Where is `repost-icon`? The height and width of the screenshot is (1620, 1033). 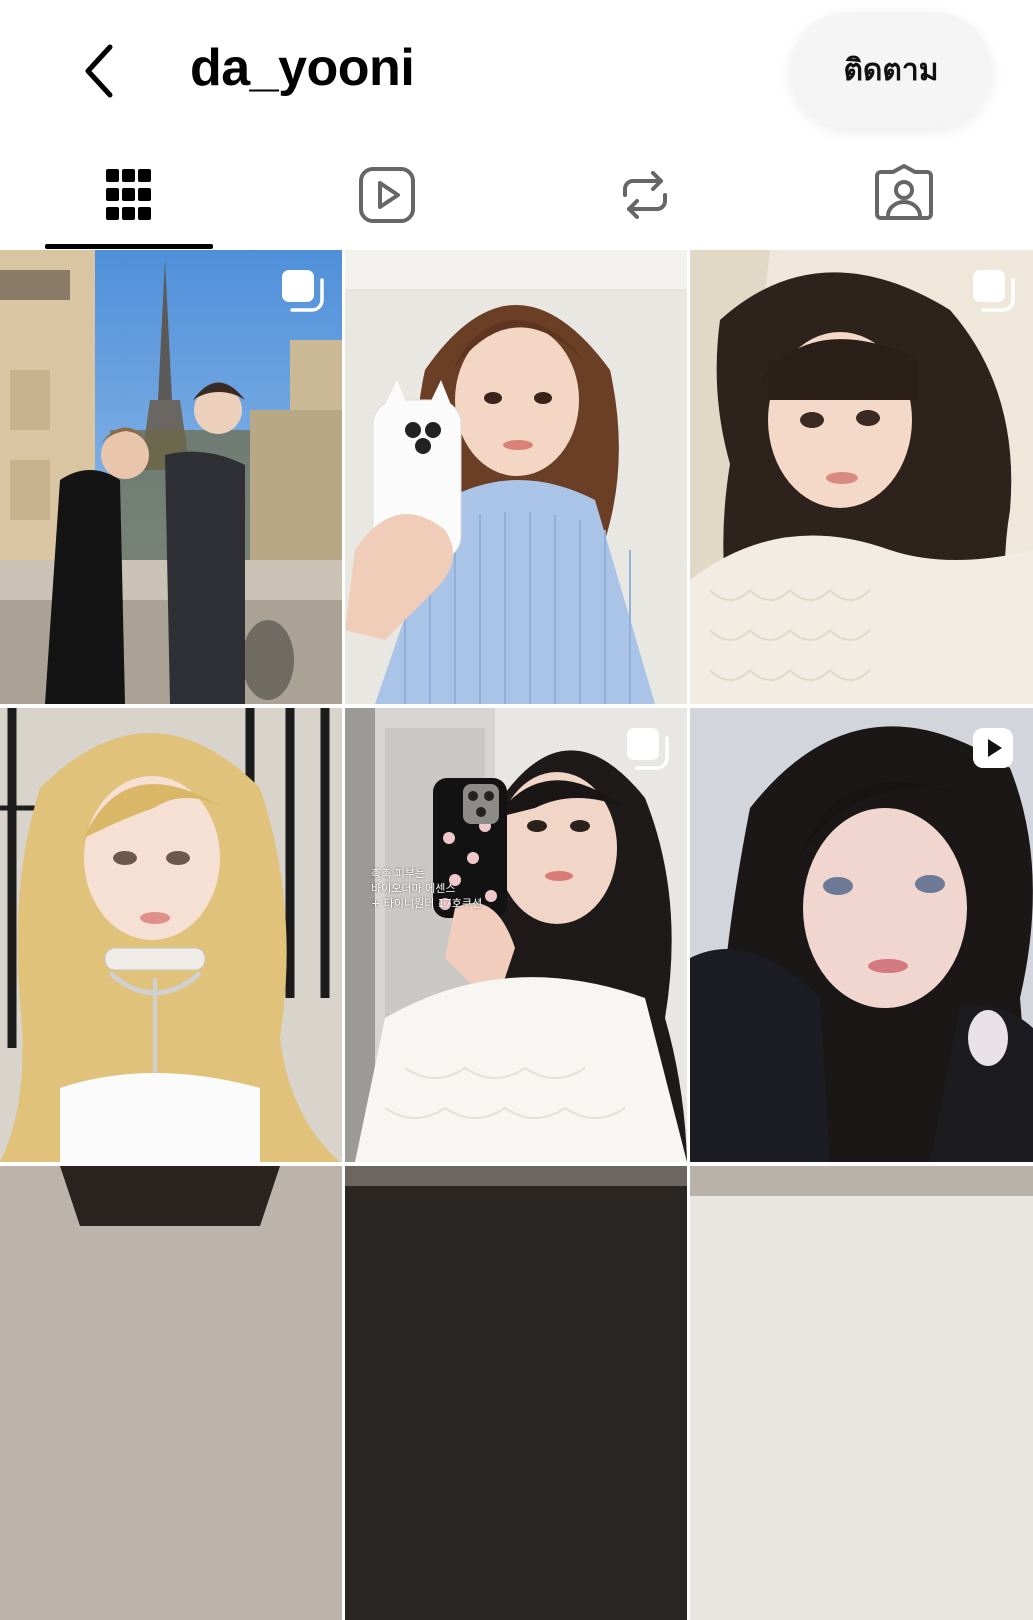
repost-icon is located at coordinates (645, 195).